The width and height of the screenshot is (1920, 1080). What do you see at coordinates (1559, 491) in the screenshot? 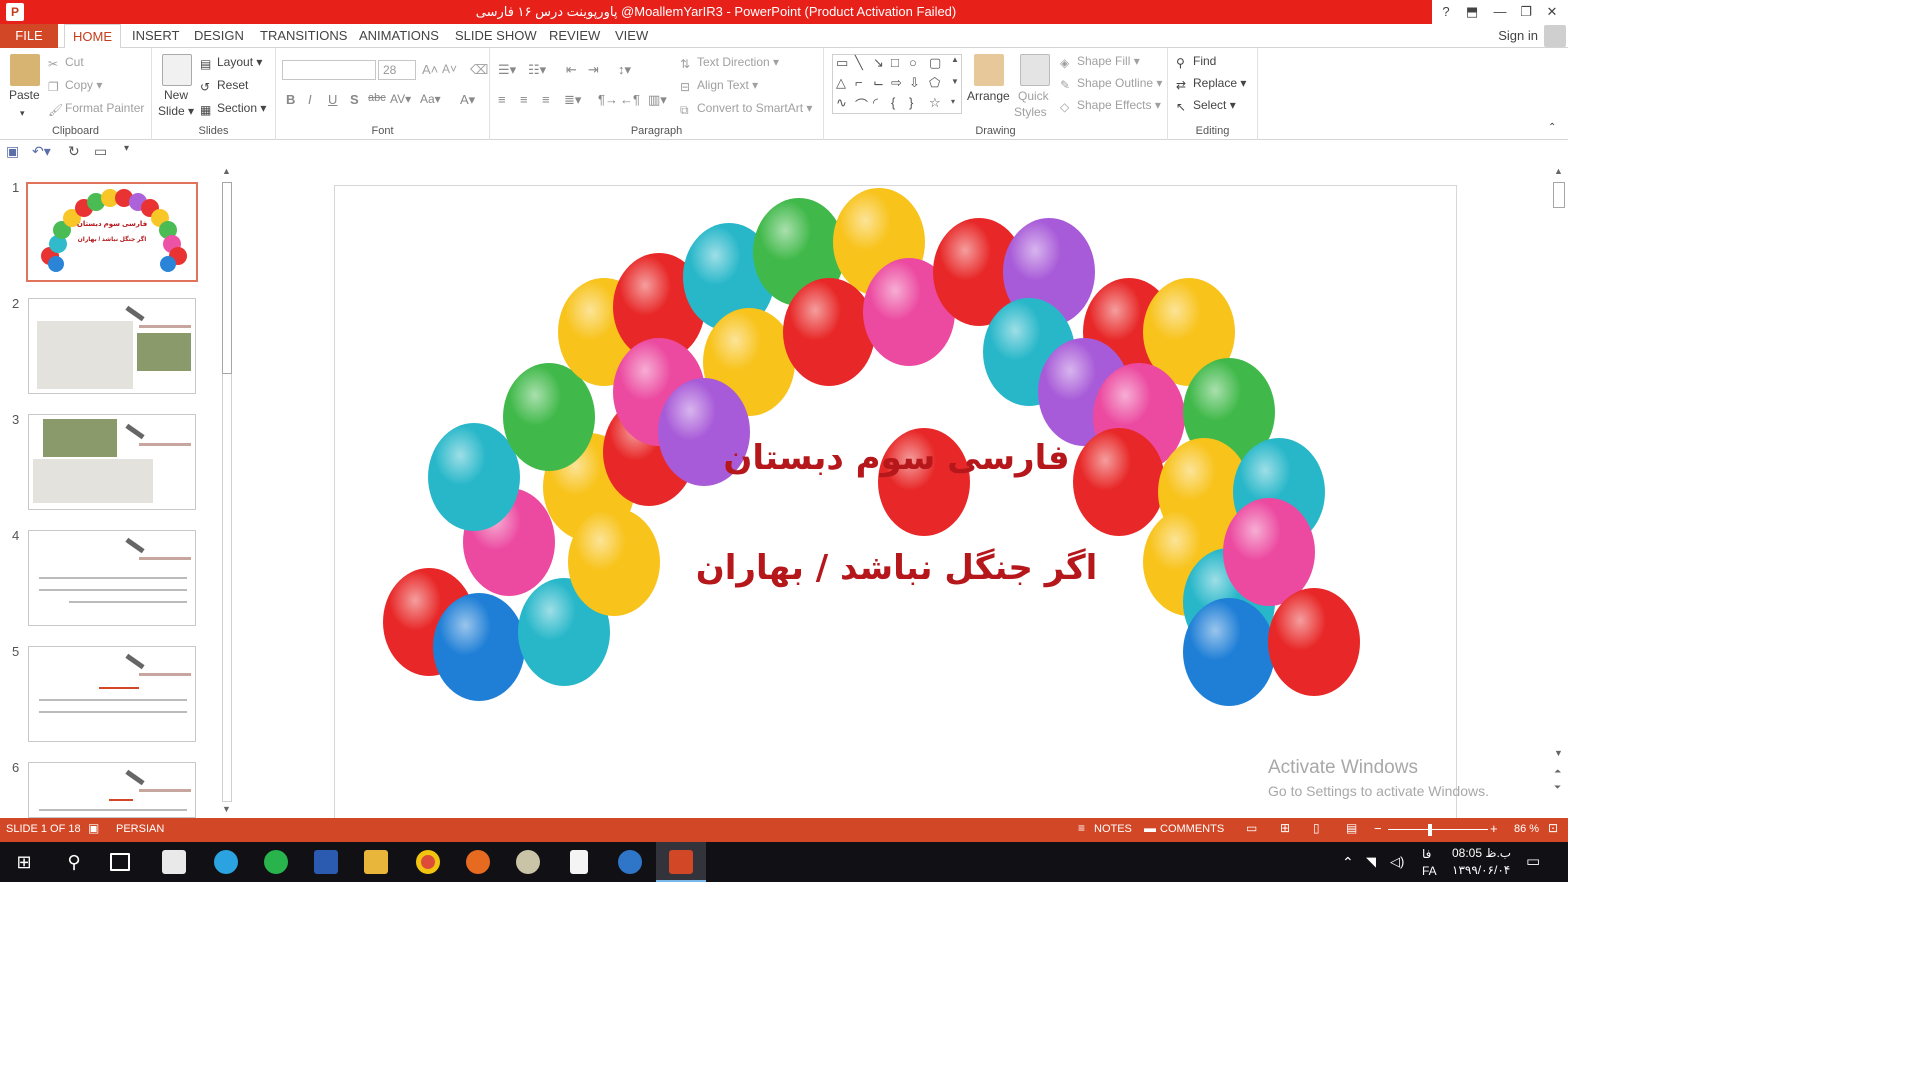
I see `slide-scrollbar: ▲ ▼ ⏶ ⏷` at bounding box center [1559, 491].